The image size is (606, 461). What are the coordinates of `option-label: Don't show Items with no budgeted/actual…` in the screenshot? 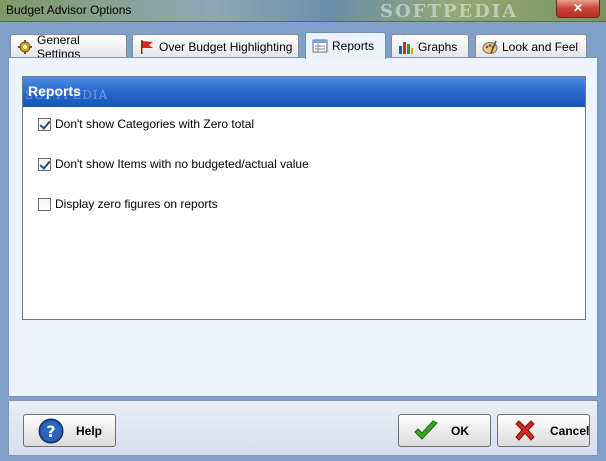 It's located at (182, 164).